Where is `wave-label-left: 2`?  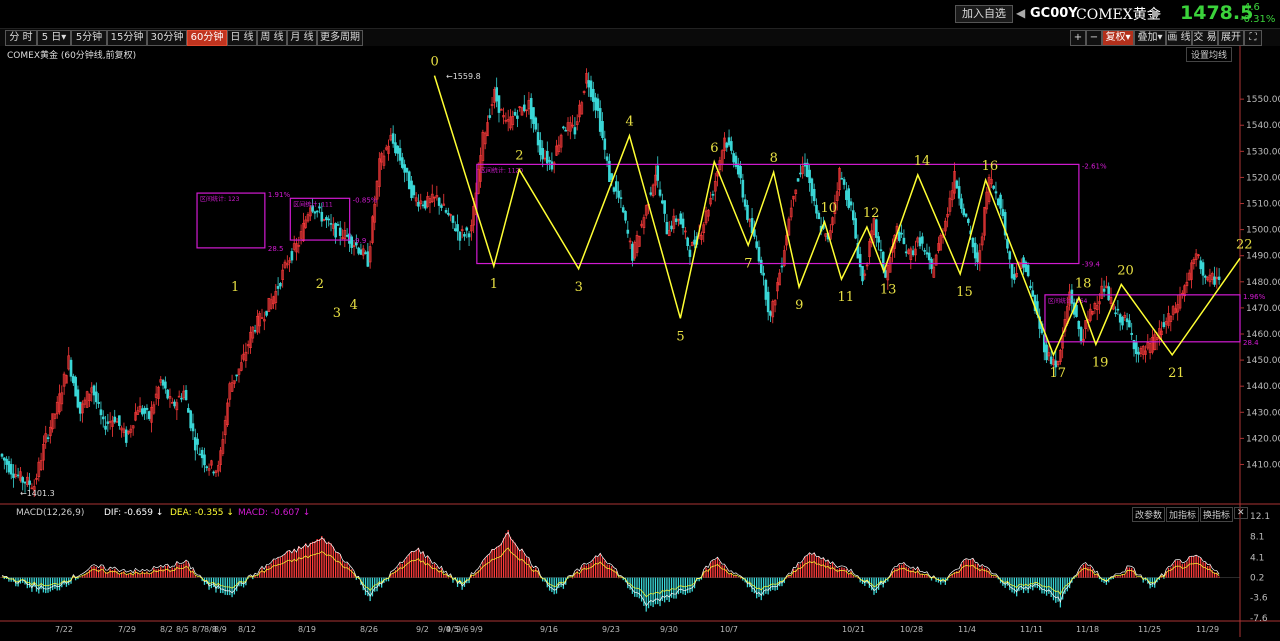
wave-label-left: 2 is located at coordinates (320, 284).